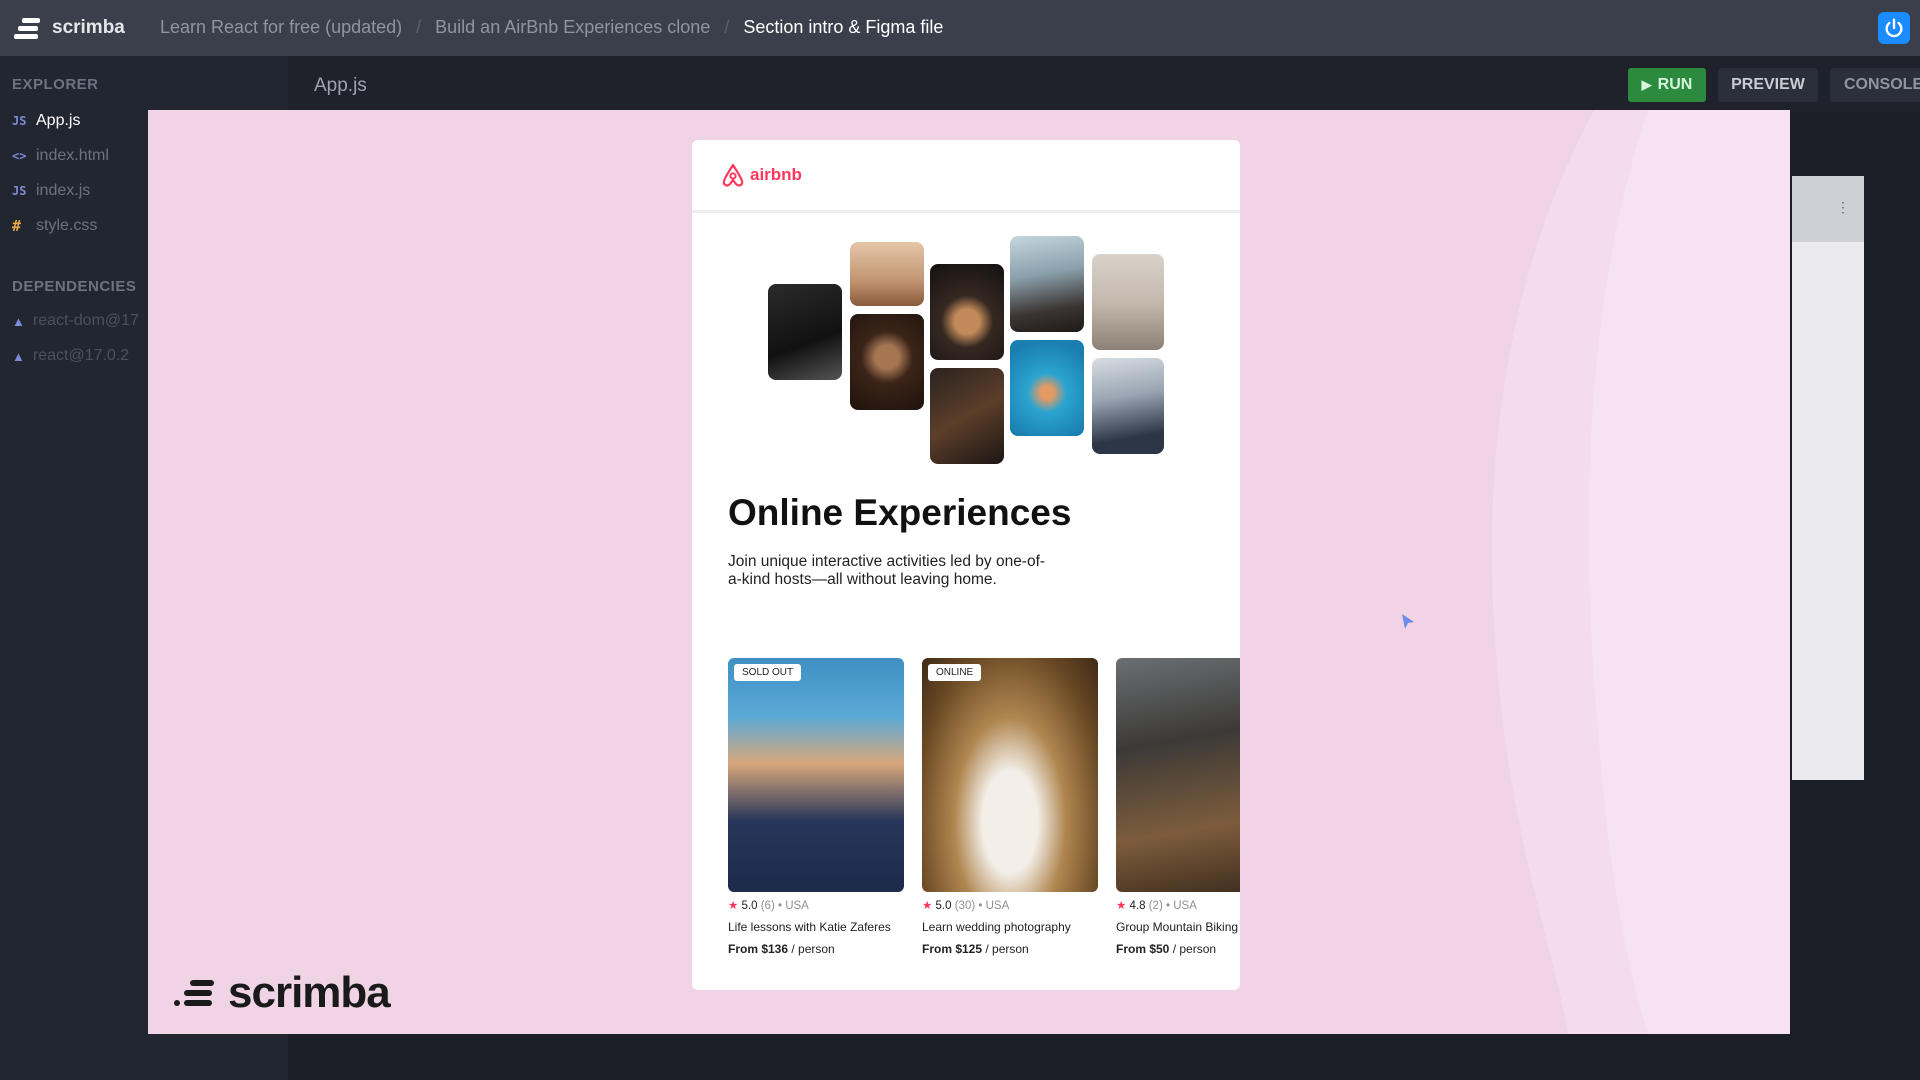 Image resolution: width=1920 pixels, height=1080 pixels. I want to click on card-price: From $136 / person, so click(781, 949).